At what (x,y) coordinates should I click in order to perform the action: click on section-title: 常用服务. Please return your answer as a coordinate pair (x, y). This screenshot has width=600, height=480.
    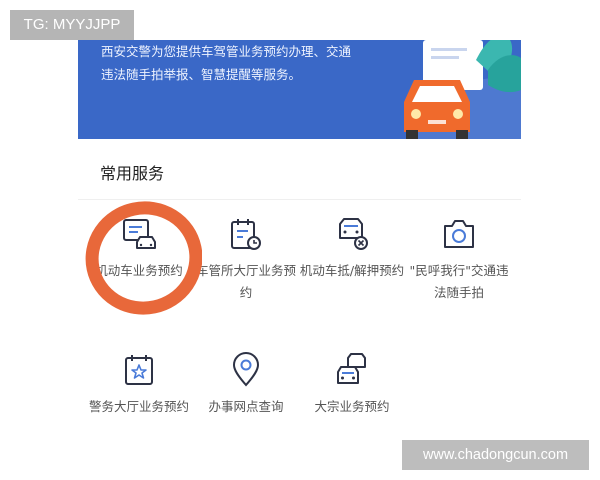
    Looking at the image, I should click on (132, 173).